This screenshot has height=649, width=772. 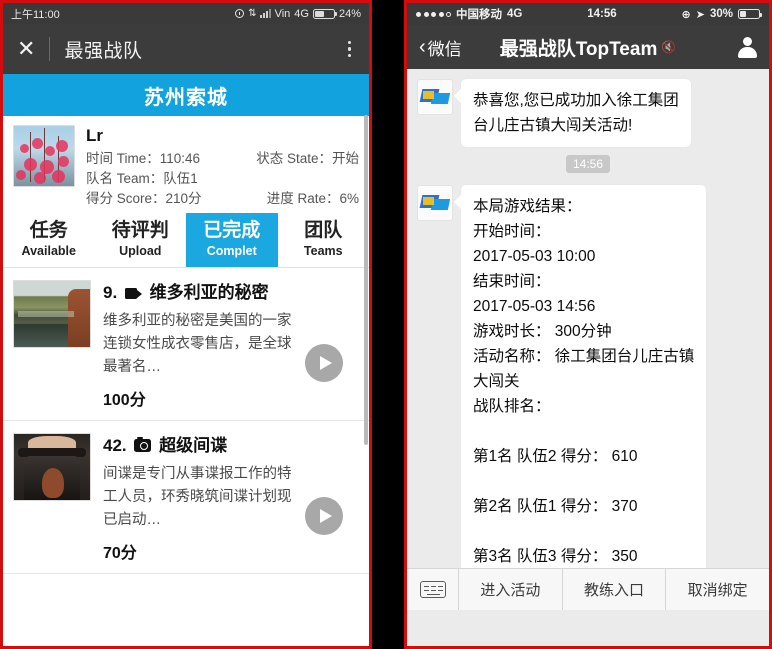 What do you see at coordinates (555, 556) in the screenshot?
I see `rank-line-3: 第3名 队伍3 得分： 350` at bounding box center [555, 556].